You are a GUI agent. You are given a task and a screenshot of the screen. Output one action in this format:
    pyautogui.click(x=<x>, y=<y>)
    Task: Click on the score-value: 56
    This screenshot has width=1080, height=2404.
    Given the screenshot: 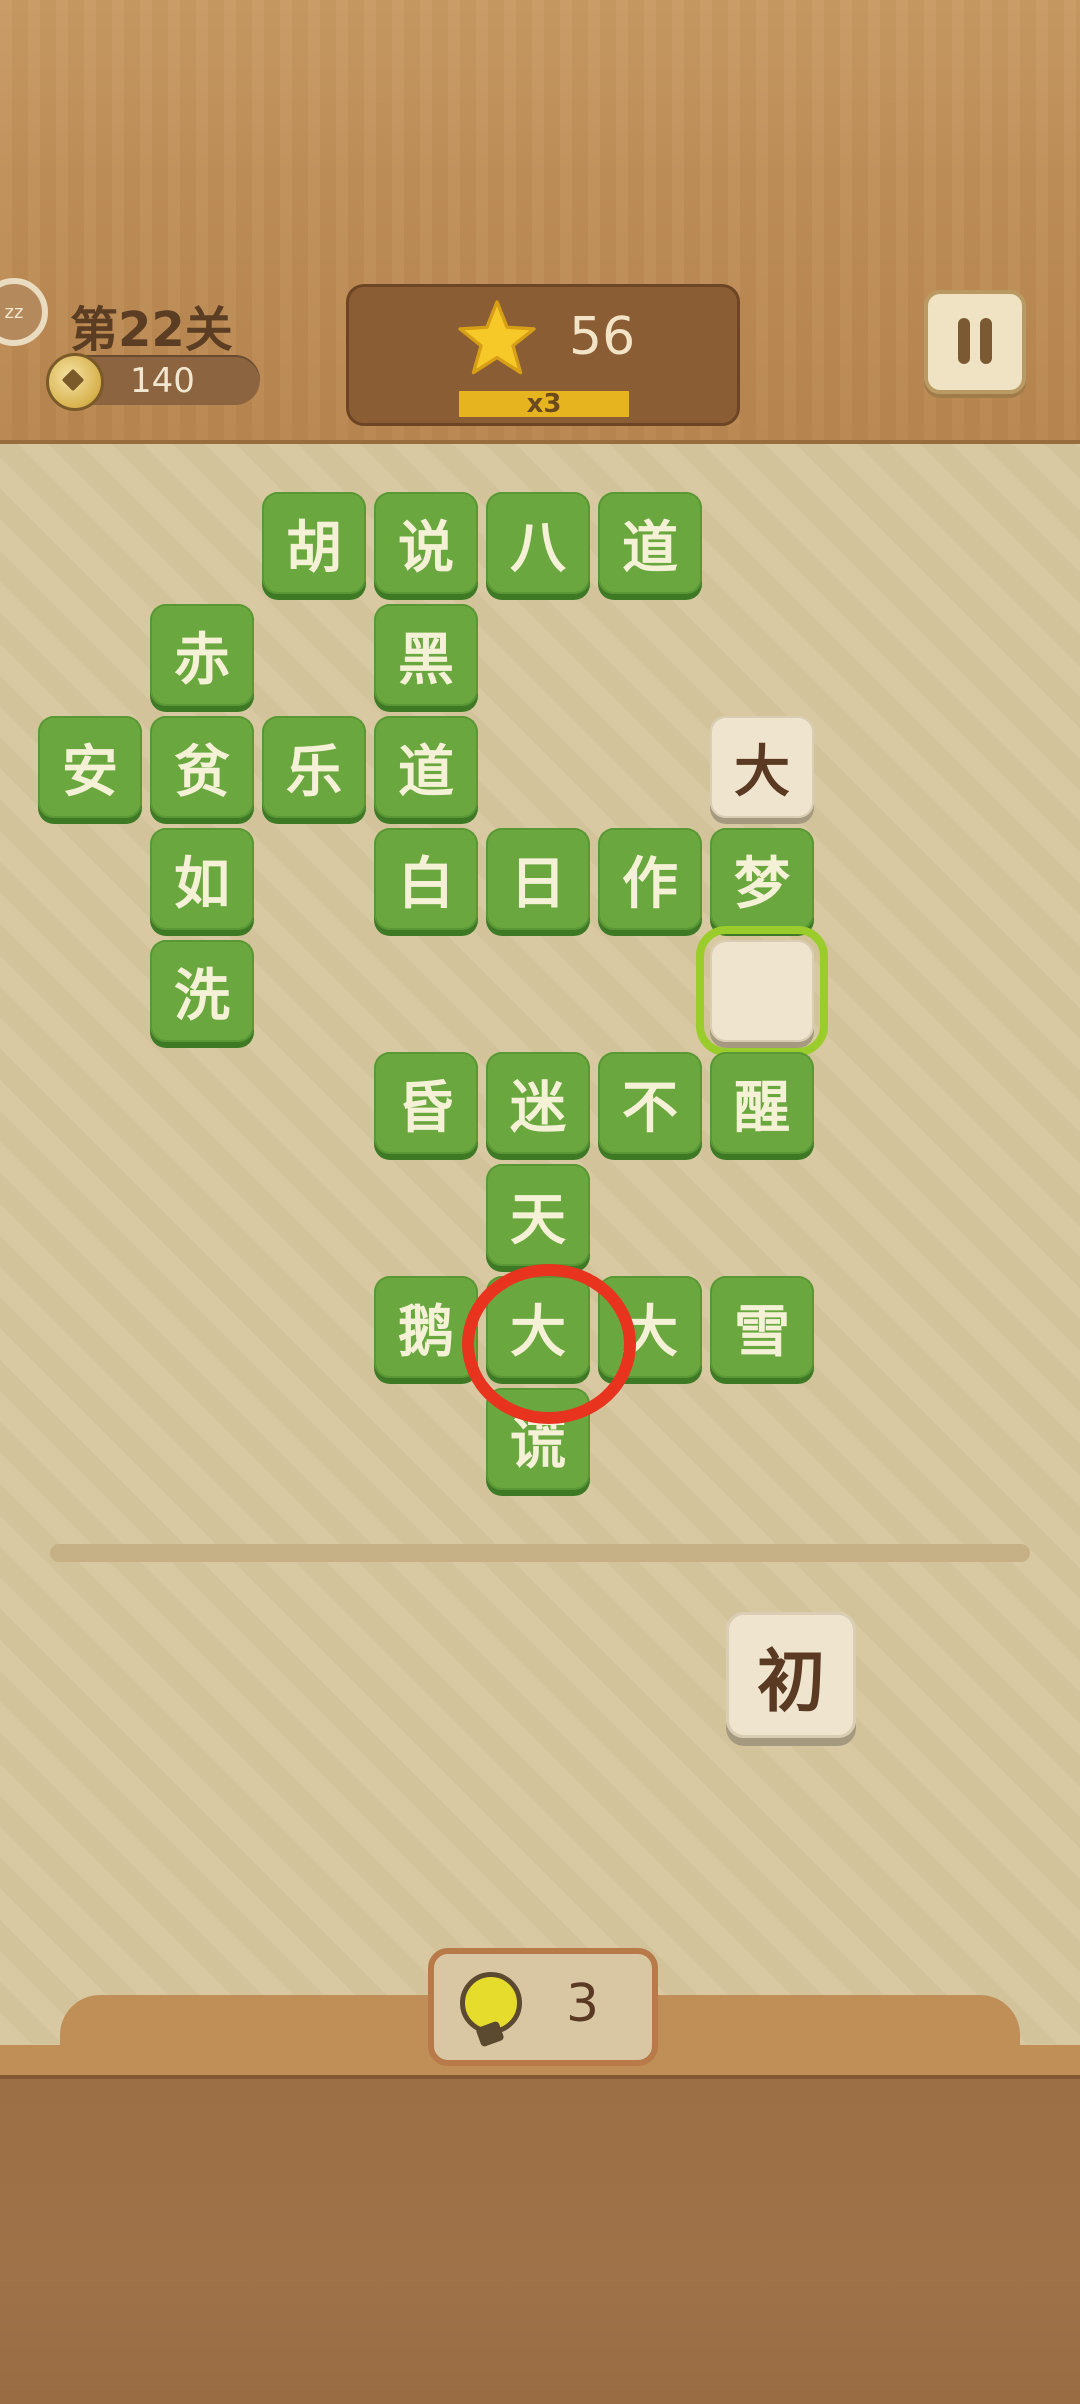 What is the action you would take?
    pyautogui.click(x=602, y=337)
    